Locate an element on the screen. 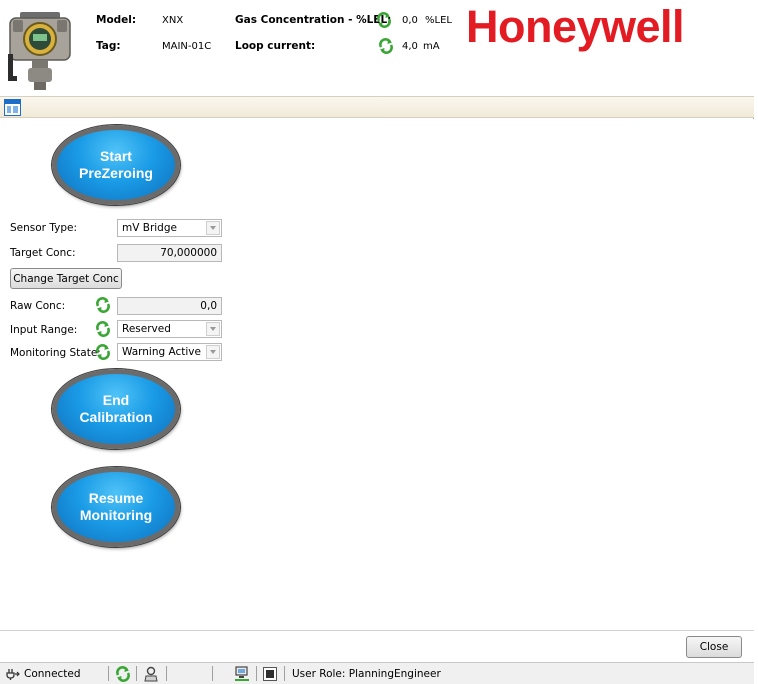 This screenshot has width=758, height=684. gas-concentration-unit: %LEL is located at coordinates (438, 20).